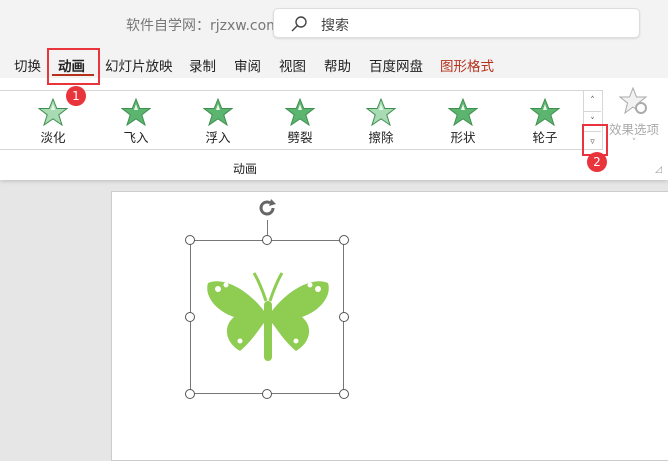 The image size is (668, 461). I want to click on animation-item-label: 劈裂, so click(300, 137).